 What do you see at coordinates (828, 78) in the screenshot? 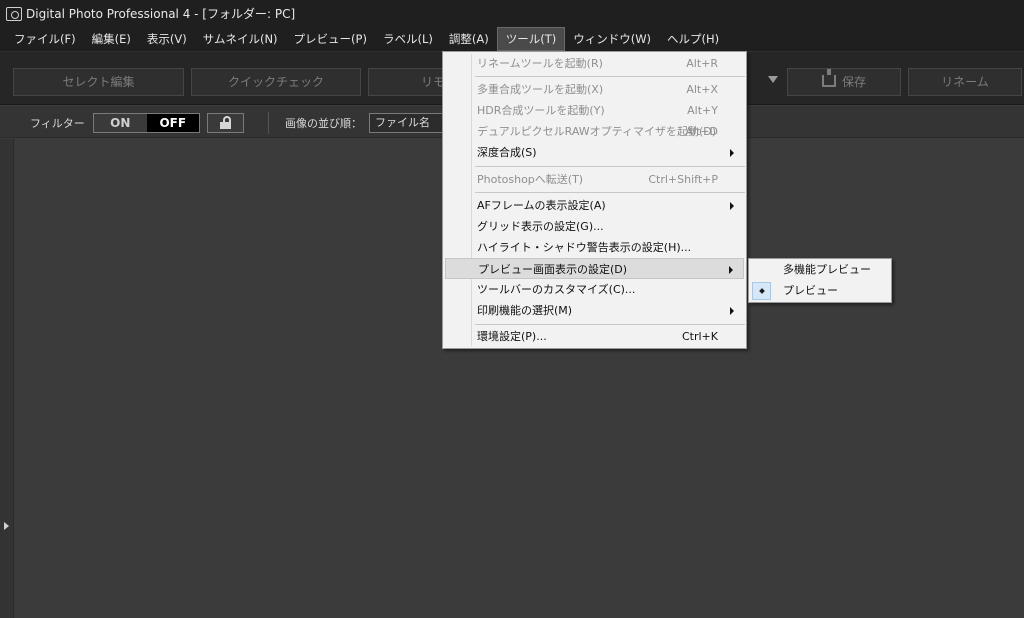
I see `save-icon` at bounding box center [828, 78].